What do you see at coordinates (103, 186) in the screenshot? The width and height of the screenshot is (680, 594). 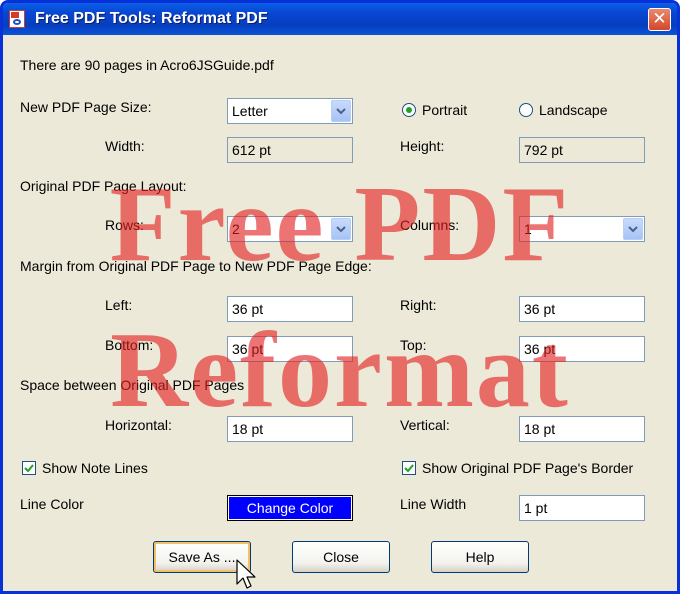 I see `layout-label: Original PDF Page Layout:` at bounding box center [103, 186].